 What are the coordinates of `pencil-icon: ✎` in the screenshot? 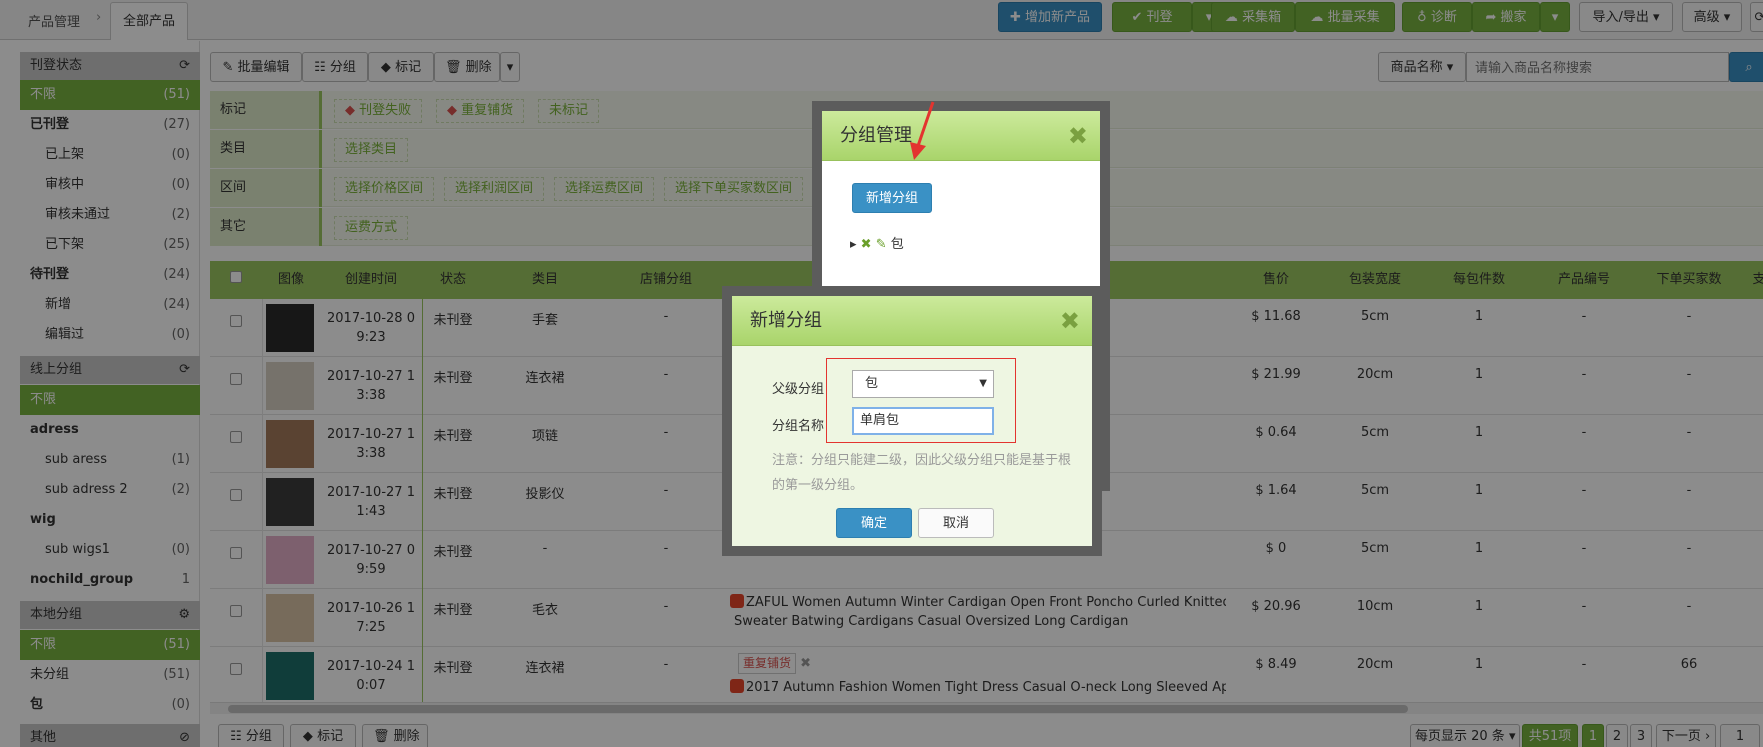 It's located at (881, 244).